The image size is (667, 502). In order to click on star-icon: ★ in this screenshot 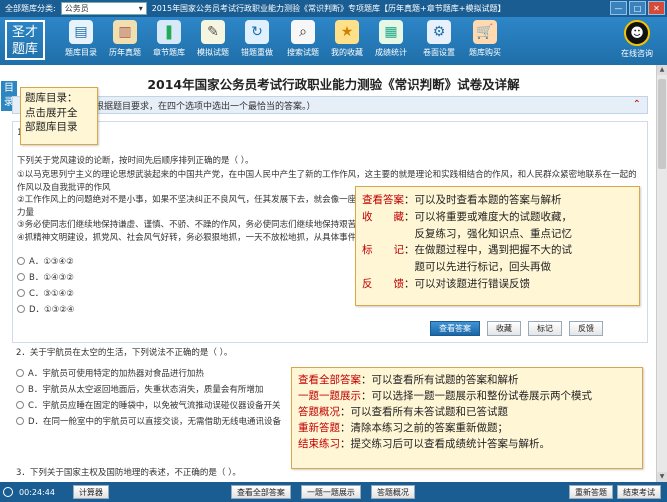, I will do `click(347, 32)`.